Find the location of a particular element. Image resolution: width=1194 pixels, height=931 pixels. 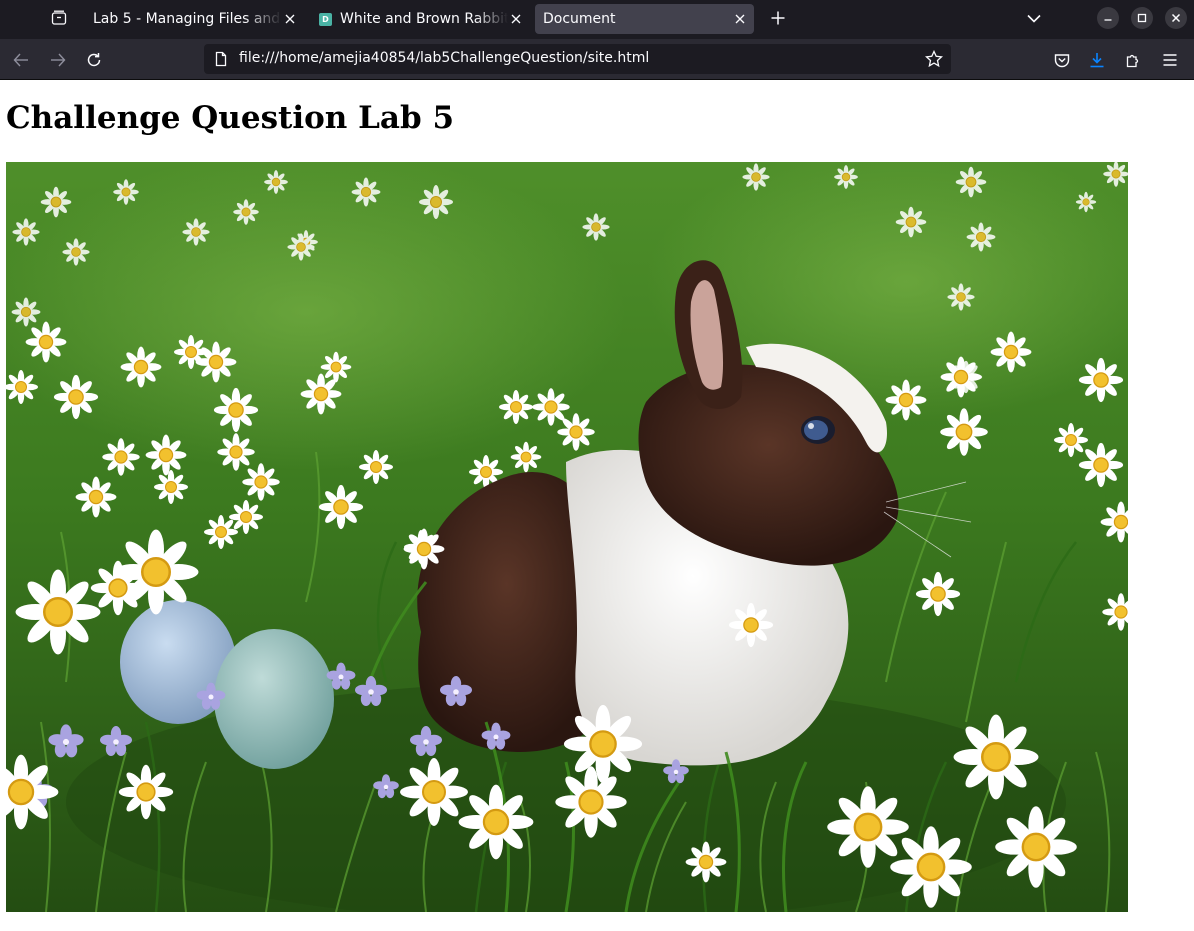

reload-button is located at coordinates (94, 60).